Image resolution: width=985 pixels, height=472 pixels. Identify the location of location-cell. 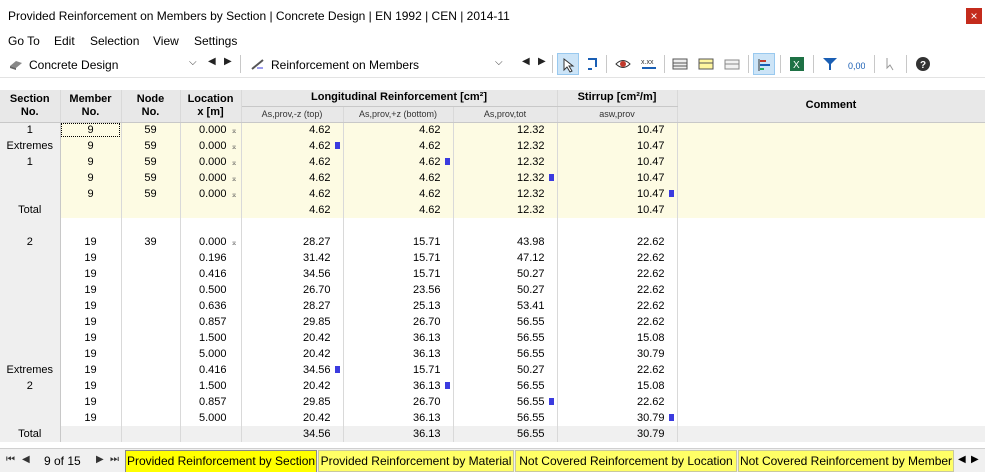
(211, 210).